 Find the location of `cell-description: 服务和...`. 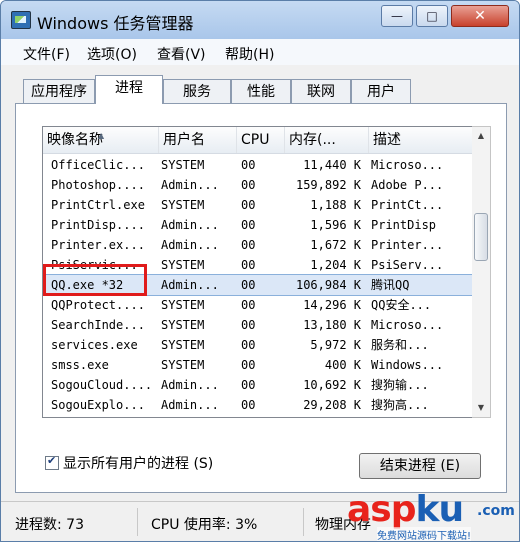

cell-description: 服务和... is located at coordinates (400, 345).